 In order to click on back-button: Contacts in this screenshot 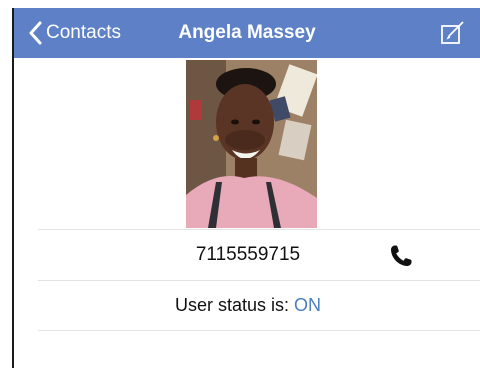, I will do `click(74, 33)`.